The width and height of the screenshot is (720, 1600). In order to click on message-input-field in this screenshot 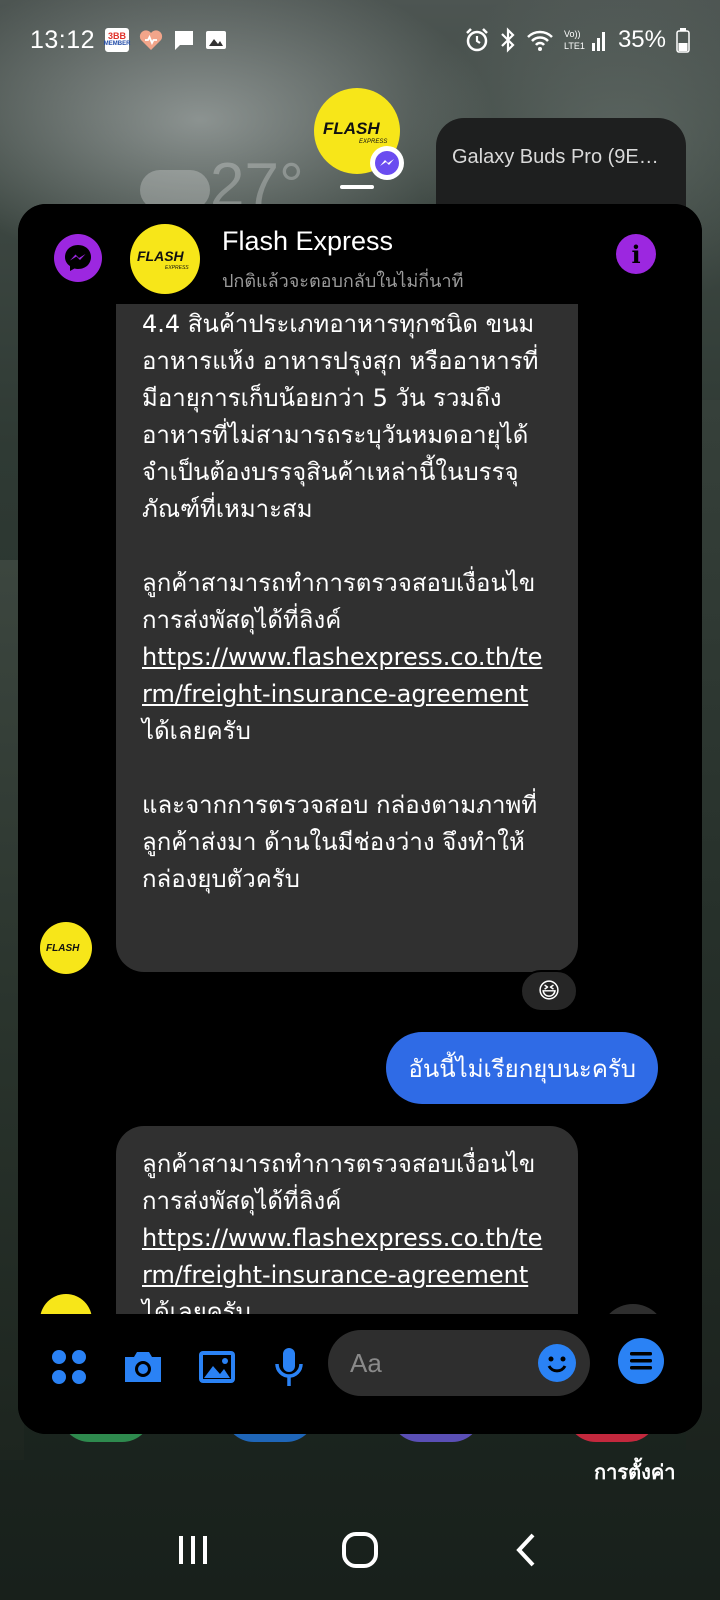, I will do `click(459, 1363)`.